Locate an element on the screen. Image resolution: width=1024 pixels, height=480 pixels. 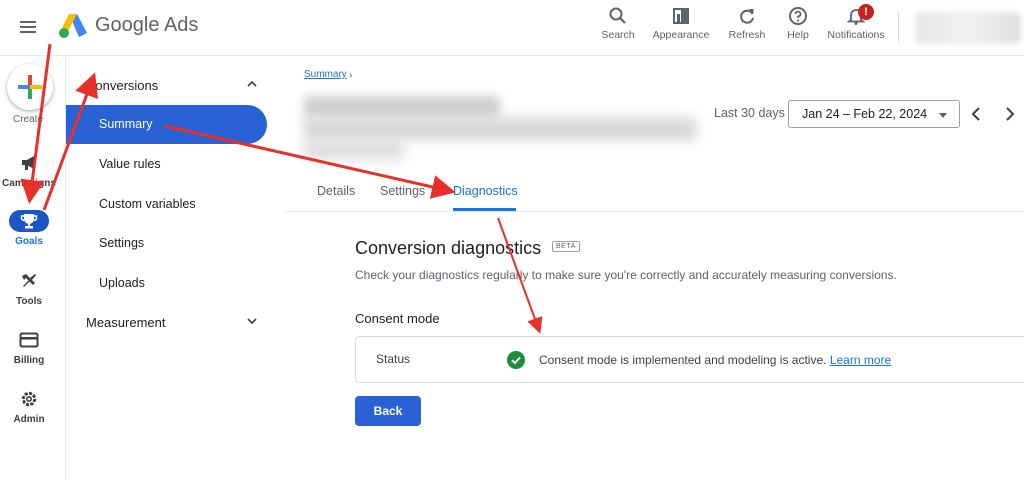
plus-icon is located at coordinates (30, 87).